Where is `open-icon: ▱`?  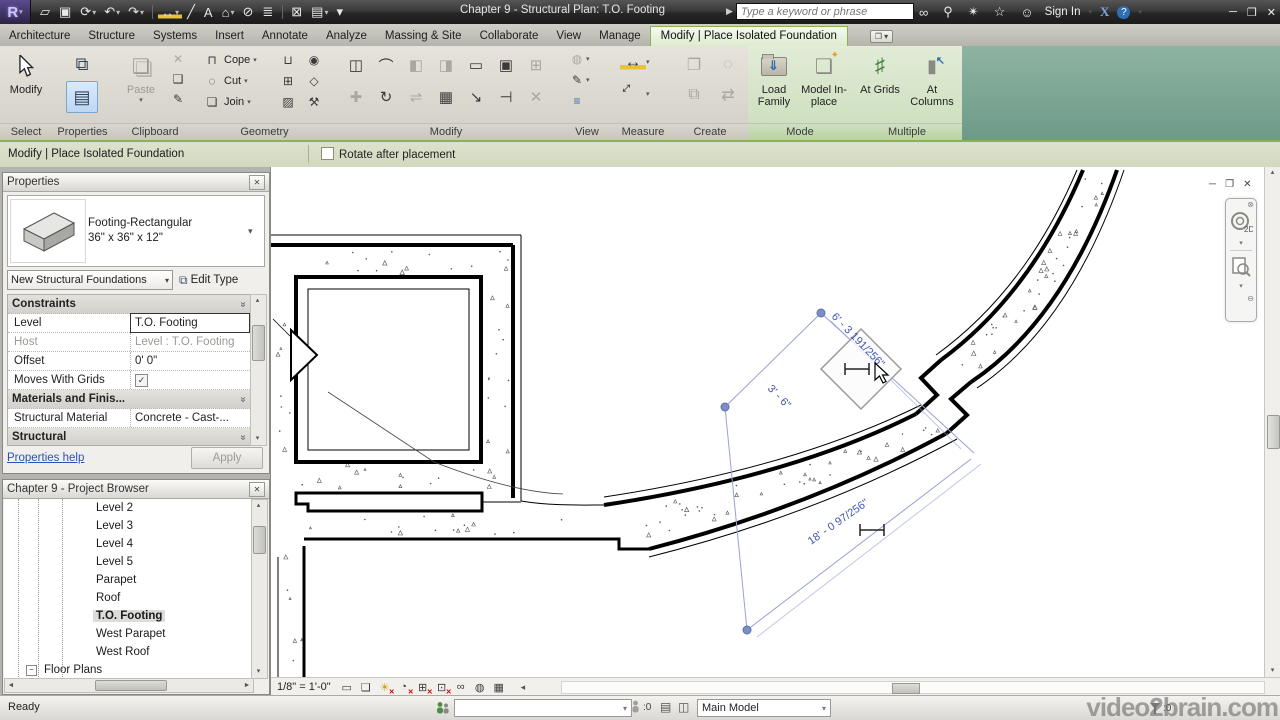 open-icon: ▱ is located at coordinates (45, 12).